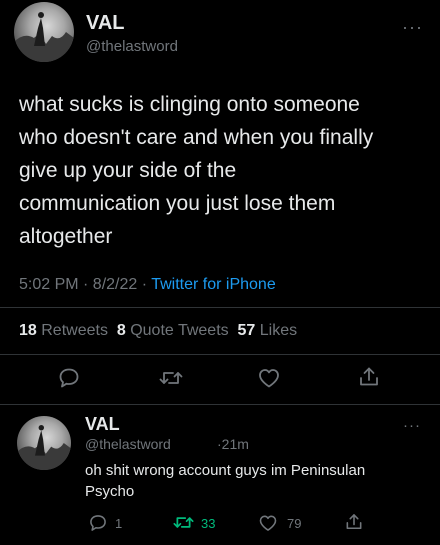  Describe the element at coordinates (412, 27) in the screenshot. I see `more-icon: ···` at that location.